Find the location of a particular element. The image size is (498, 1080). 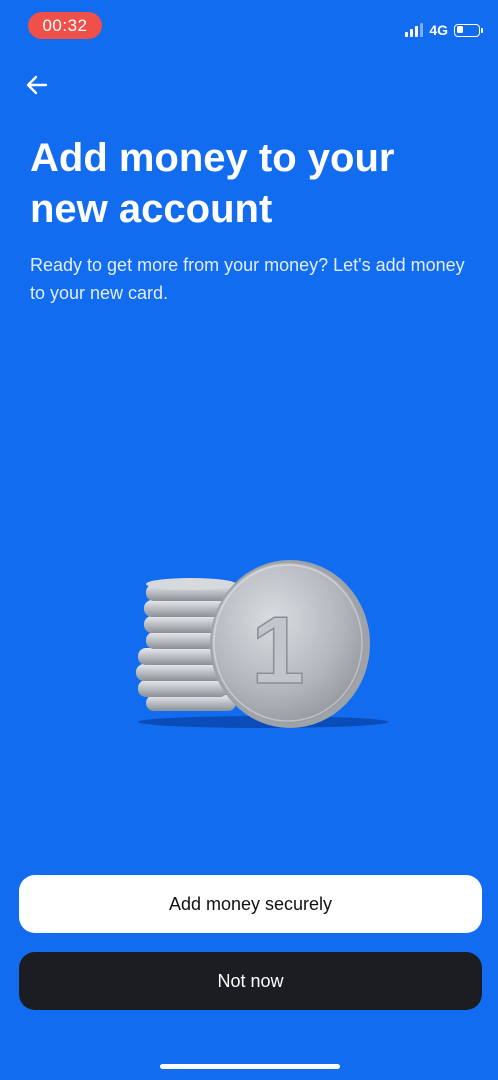

status-indicators: 4G is located at coordinates (444, 30).